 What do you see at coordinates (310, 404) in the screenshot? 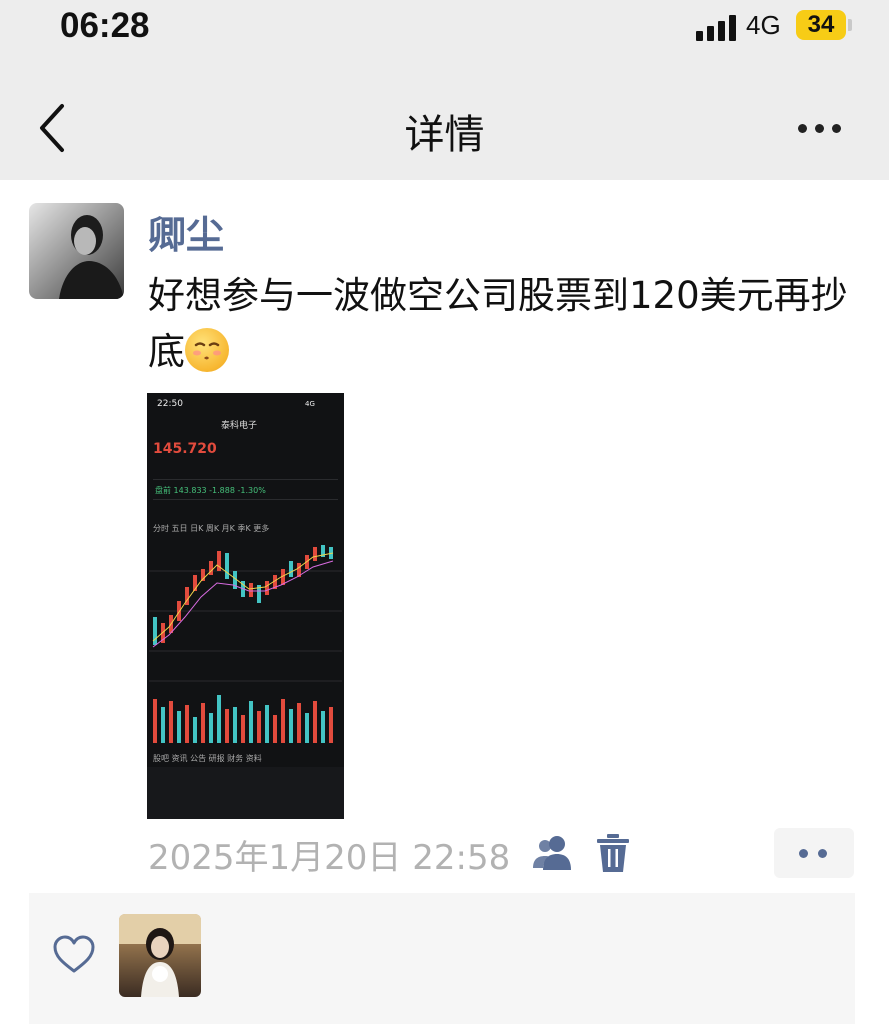
I see `screenshot-network: 4G` at bounding box center [310, 404].